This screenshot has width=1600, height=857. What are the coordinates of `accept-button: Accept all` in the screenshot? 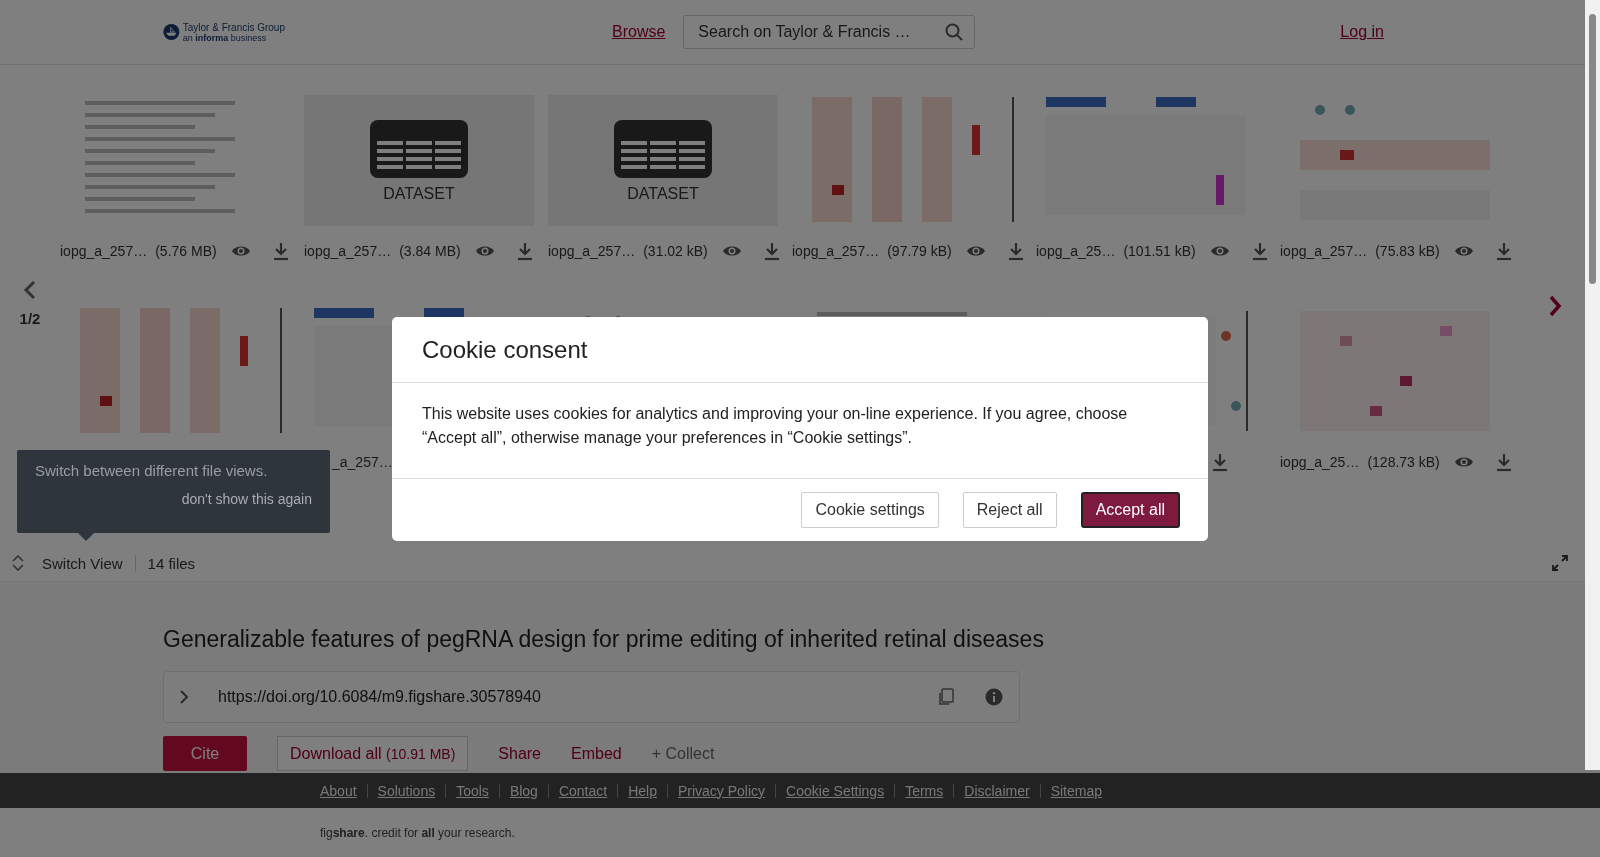 It's located at (1130, 510).